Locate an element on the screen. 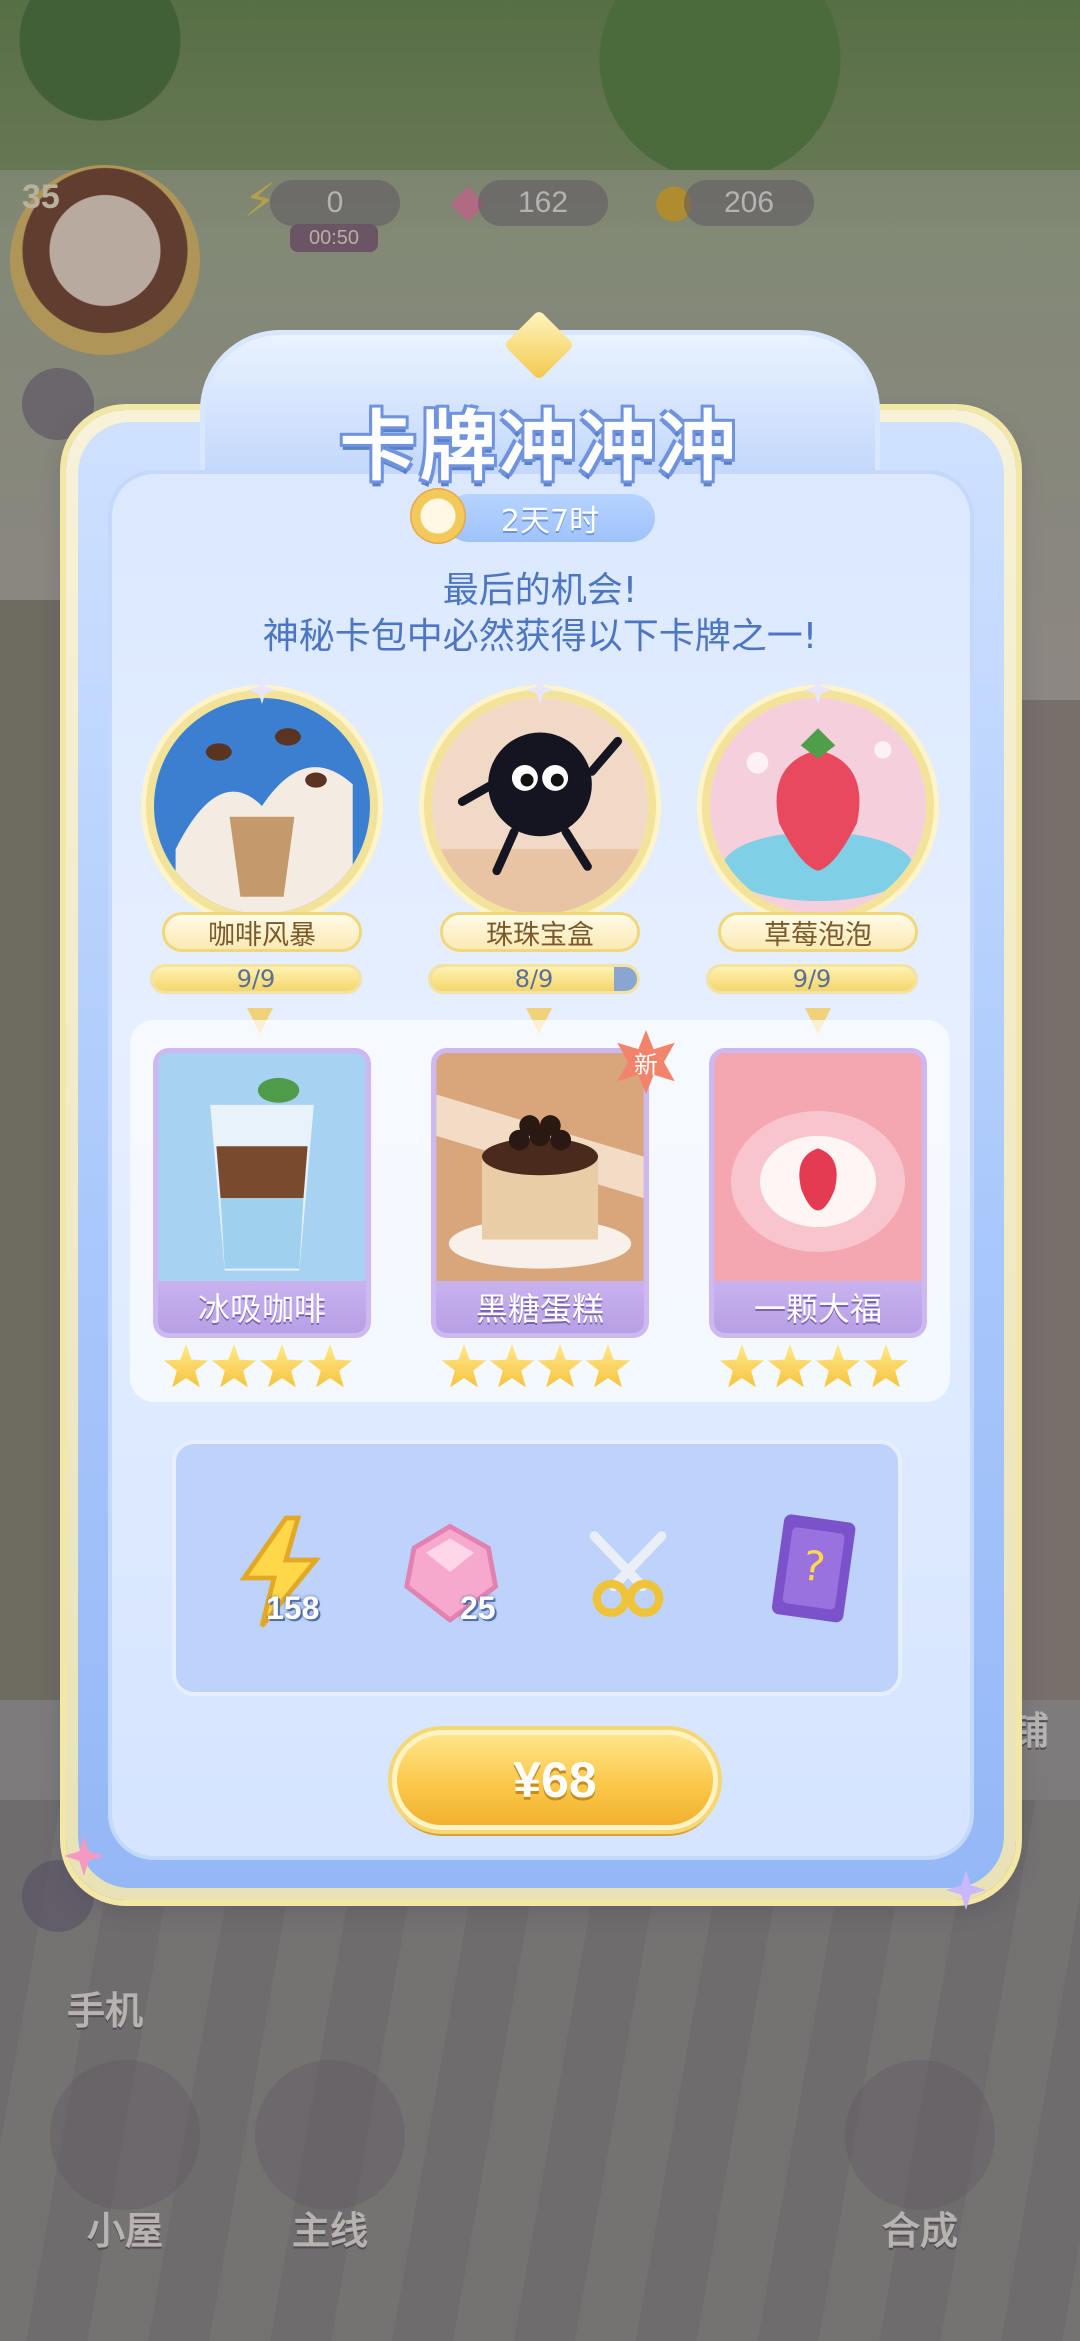 This screenshot has height=2341, width=1080. daifuku-image is located at coordinates (818, 1167).